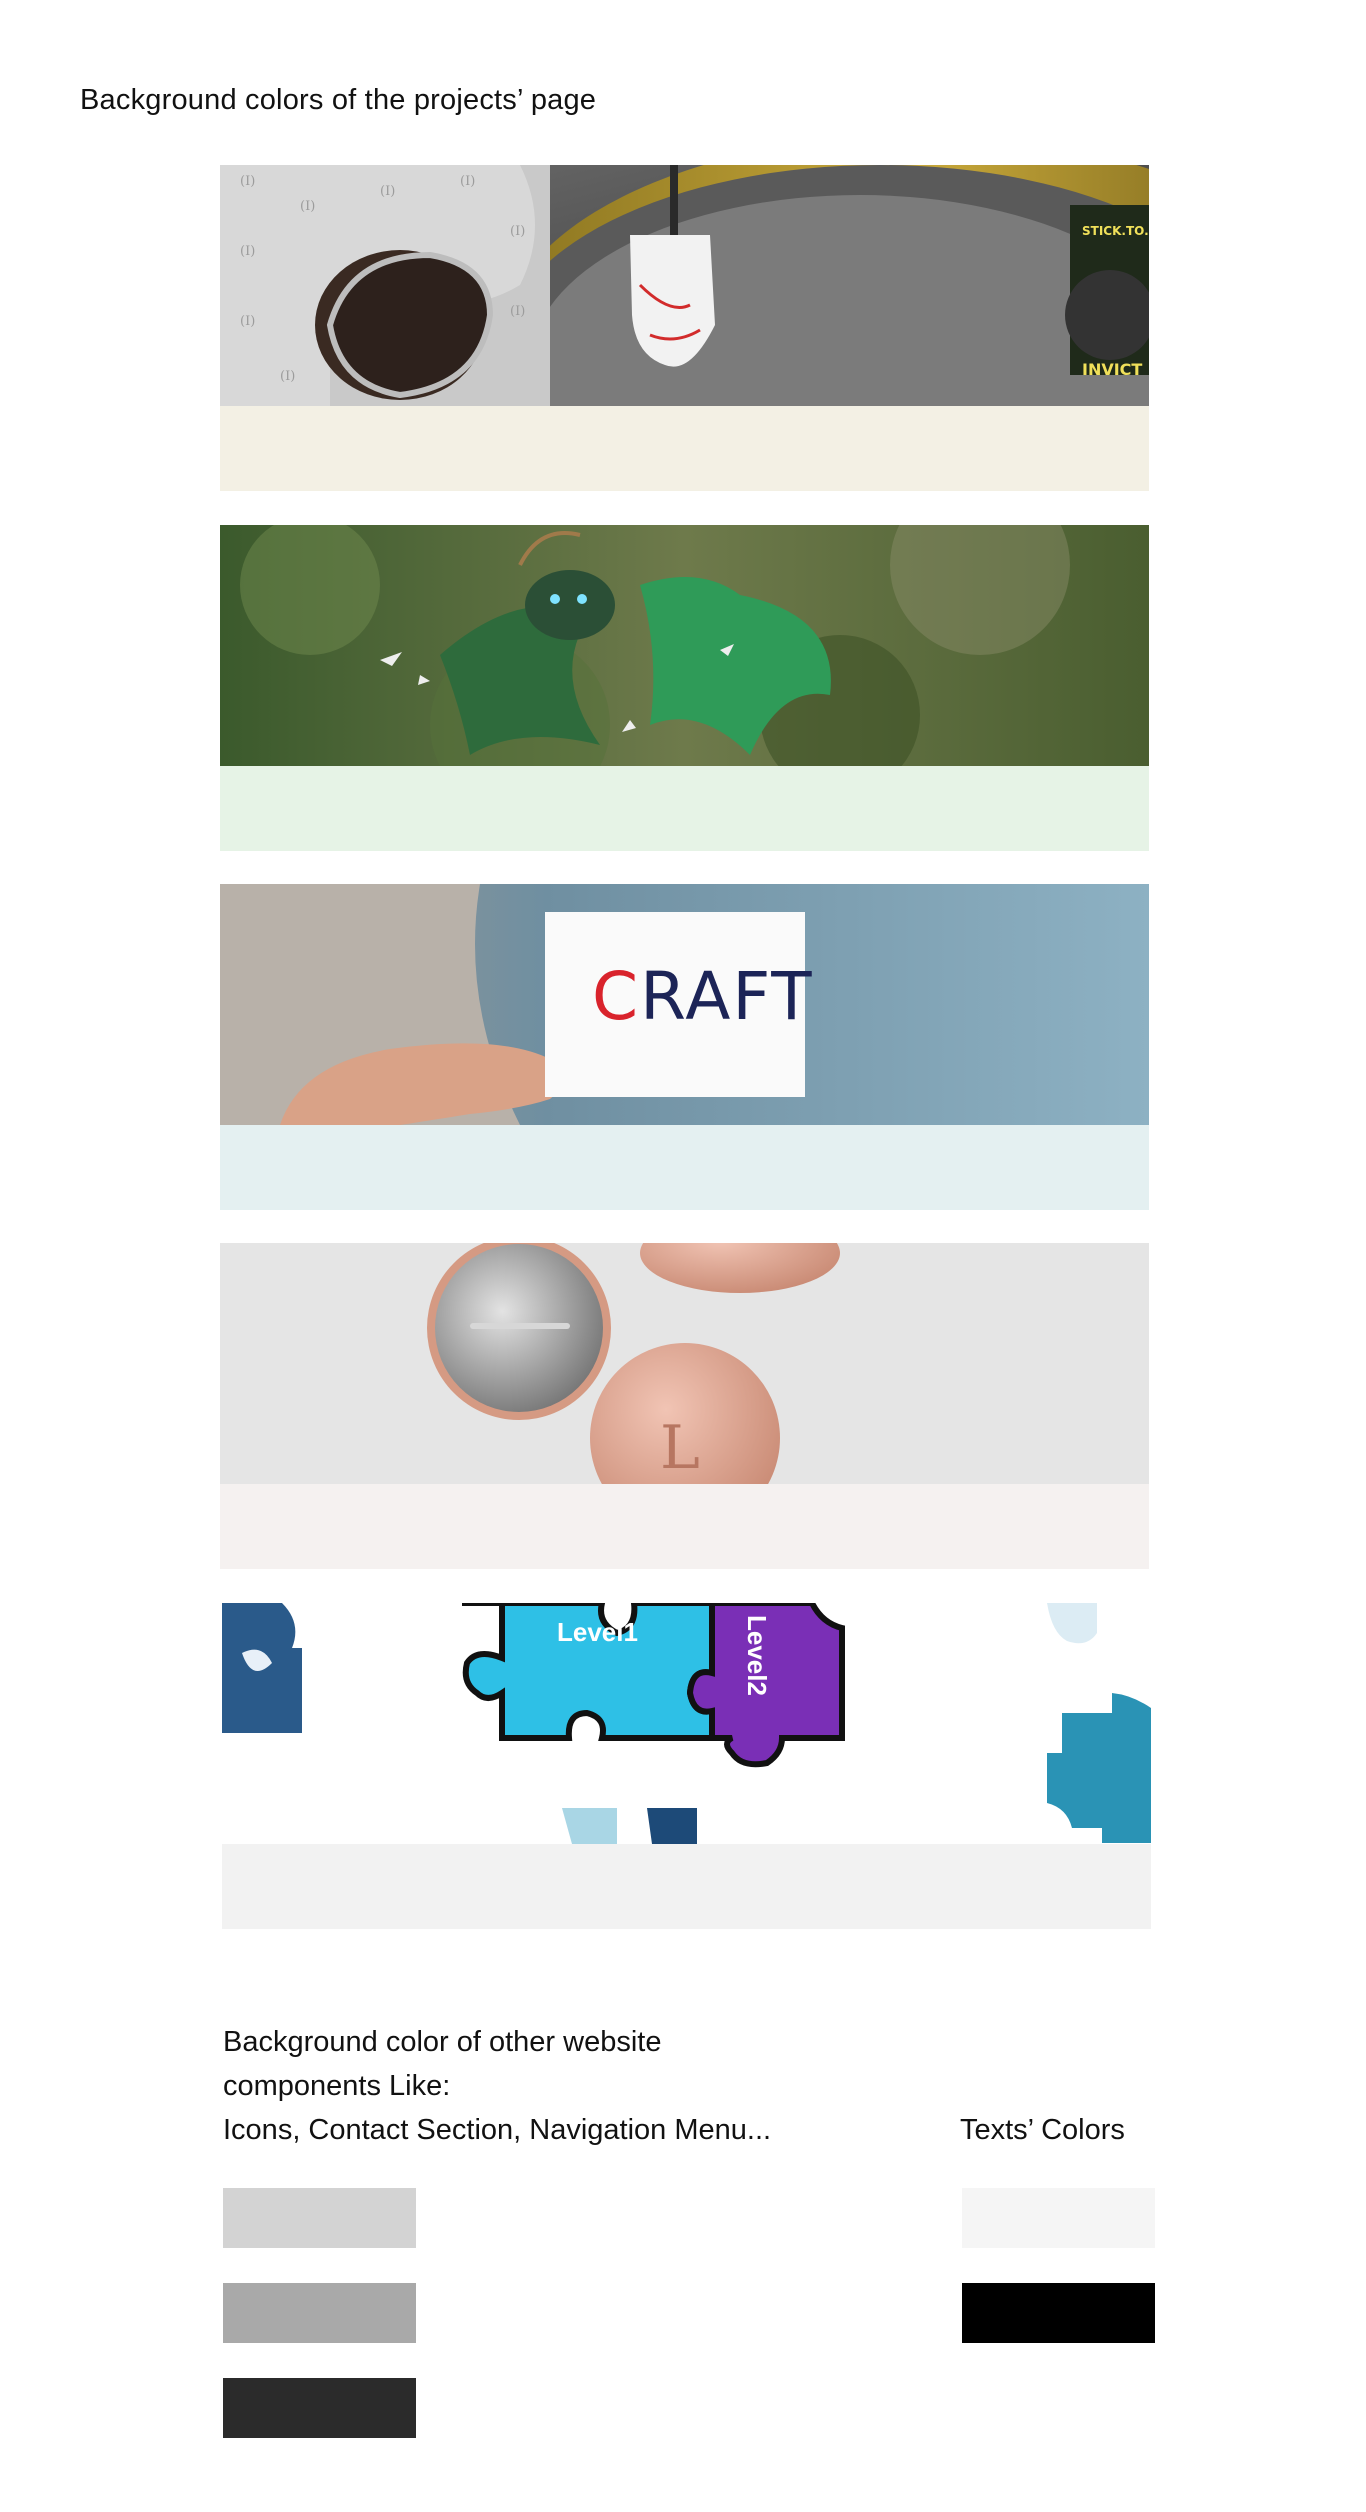 Image resolution: width=1366 pixels, height=2512 pixels. Describe the element at coordinates (684, 1167) in the screenshot. I see `project-craft-bg-swatch` at that location.